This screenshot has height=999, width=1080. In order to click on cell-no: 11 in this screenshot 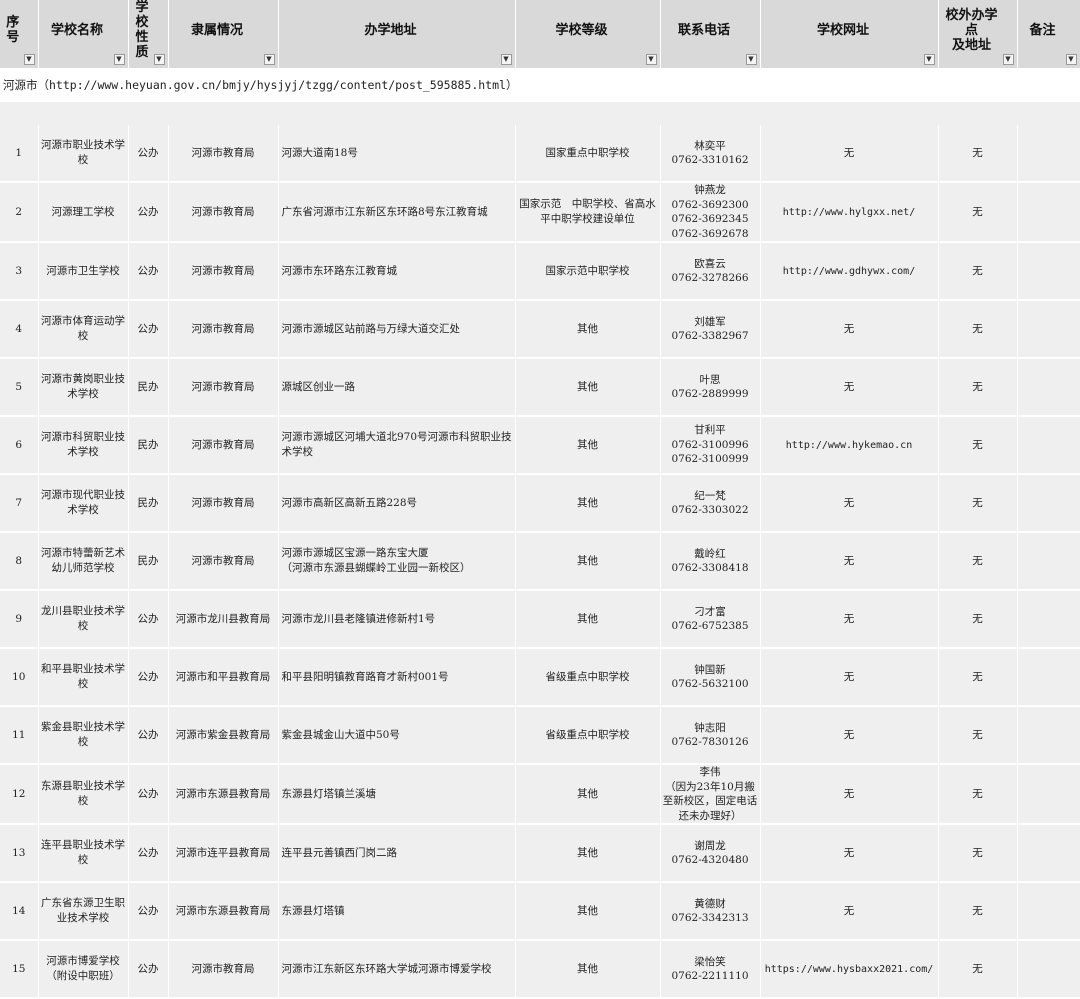, I will do `click(19, 735)`.